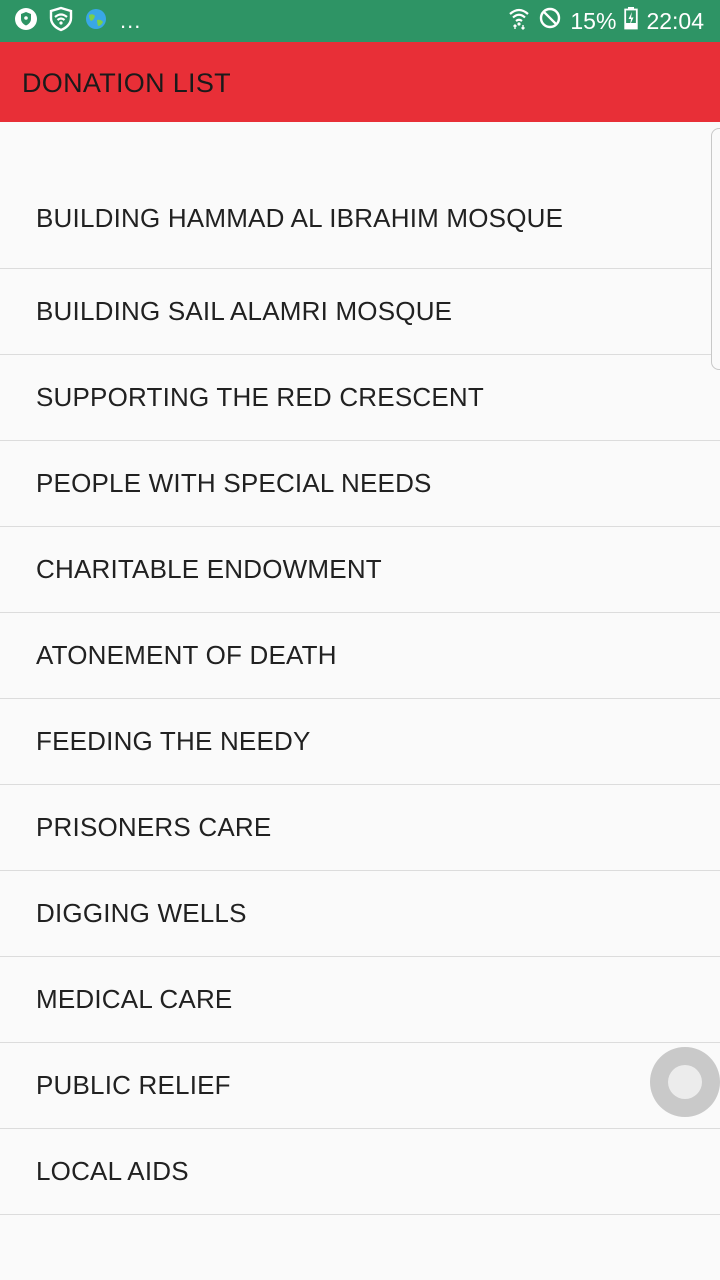  Describe the element at coordinates (360, 828) in the screenshot. I see `list-item: PRISONERS CARE` at that location.